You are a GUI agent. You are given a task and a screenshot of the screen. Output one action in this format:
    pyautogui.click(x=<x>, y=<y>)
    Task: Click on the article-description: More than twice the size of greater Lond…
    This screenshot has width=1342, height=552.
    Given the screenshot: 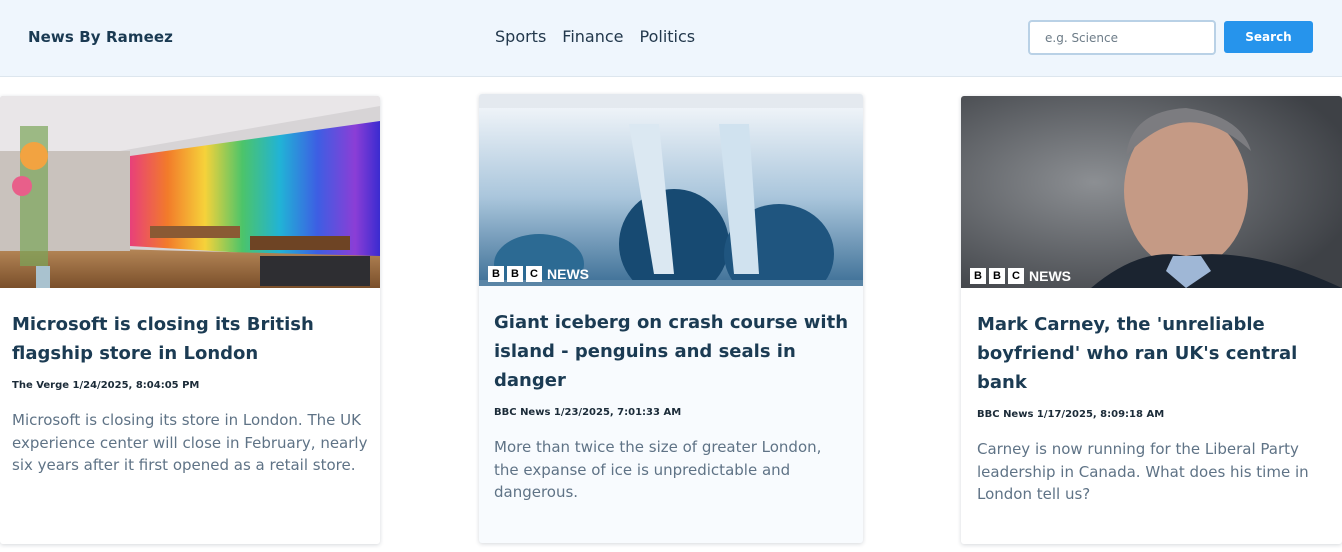 What is the action you would take?
    pyautogui.click(x=658, y=469)
    